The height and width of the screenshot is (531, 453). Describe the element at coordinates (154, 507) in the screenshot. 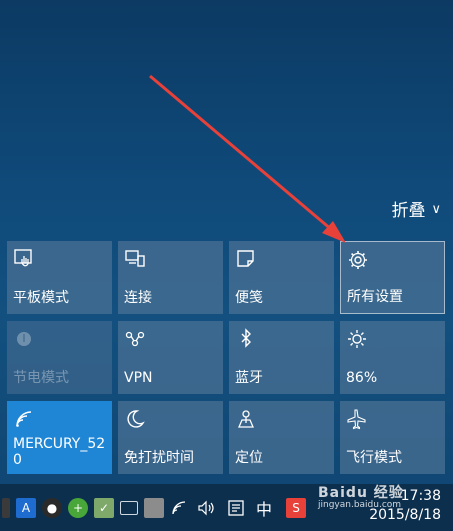

I see `taskbar-monitor-icon` at that location.